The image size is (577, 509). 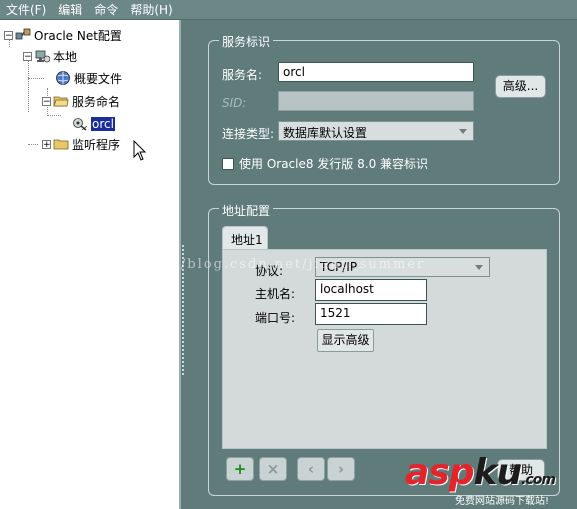 I want to click on port-input: 1521, so click(x=371, y=314).